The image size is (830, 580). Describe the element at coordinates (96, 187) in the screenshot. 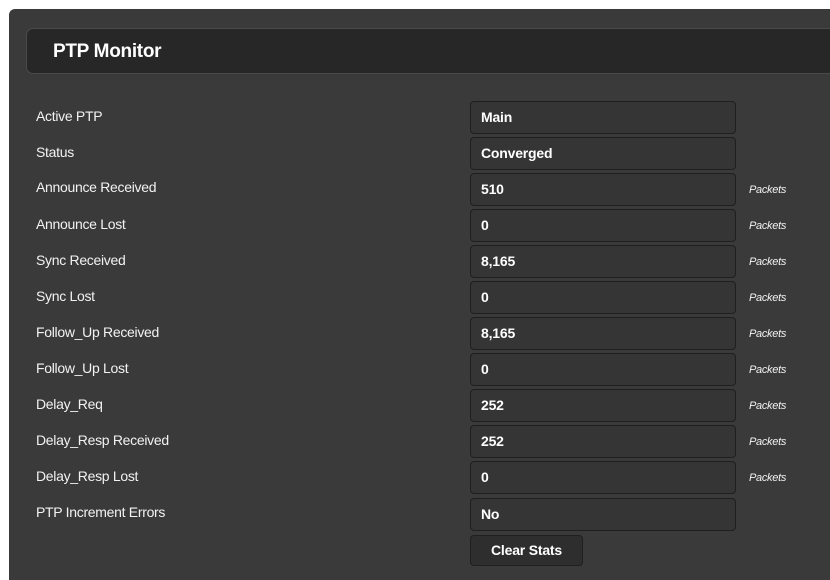

I see `announce-received-label: Announce Received` at that location.